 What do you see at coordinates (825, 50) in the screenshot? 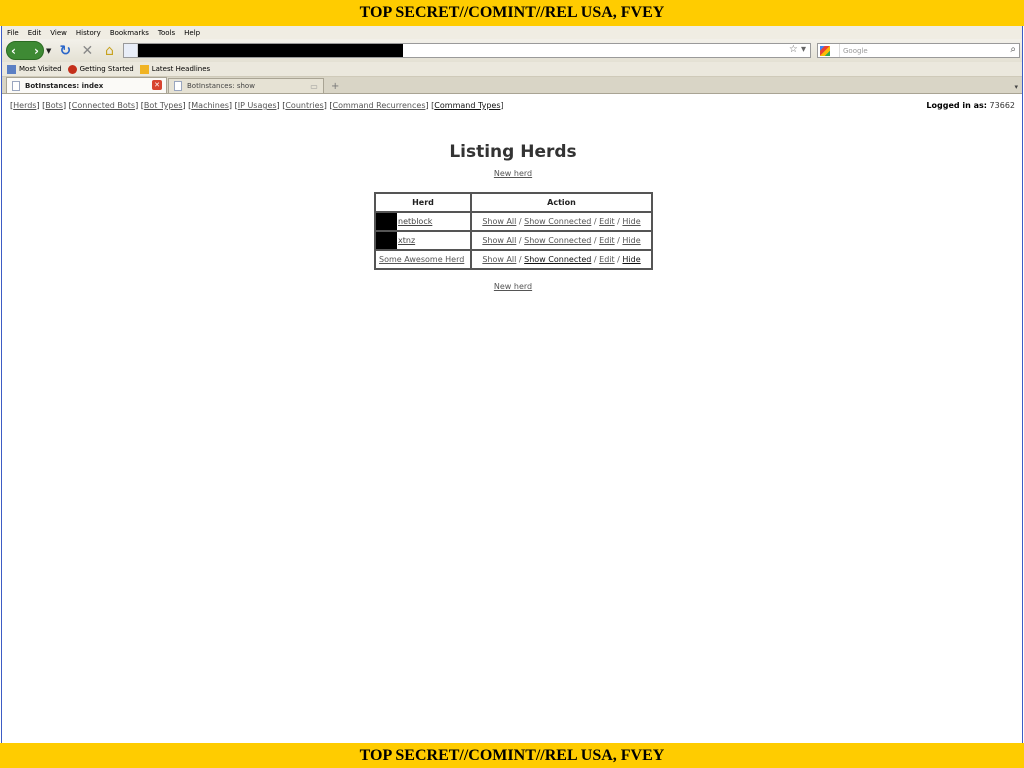
I see `google-icon` at bounding box center [825, 50].